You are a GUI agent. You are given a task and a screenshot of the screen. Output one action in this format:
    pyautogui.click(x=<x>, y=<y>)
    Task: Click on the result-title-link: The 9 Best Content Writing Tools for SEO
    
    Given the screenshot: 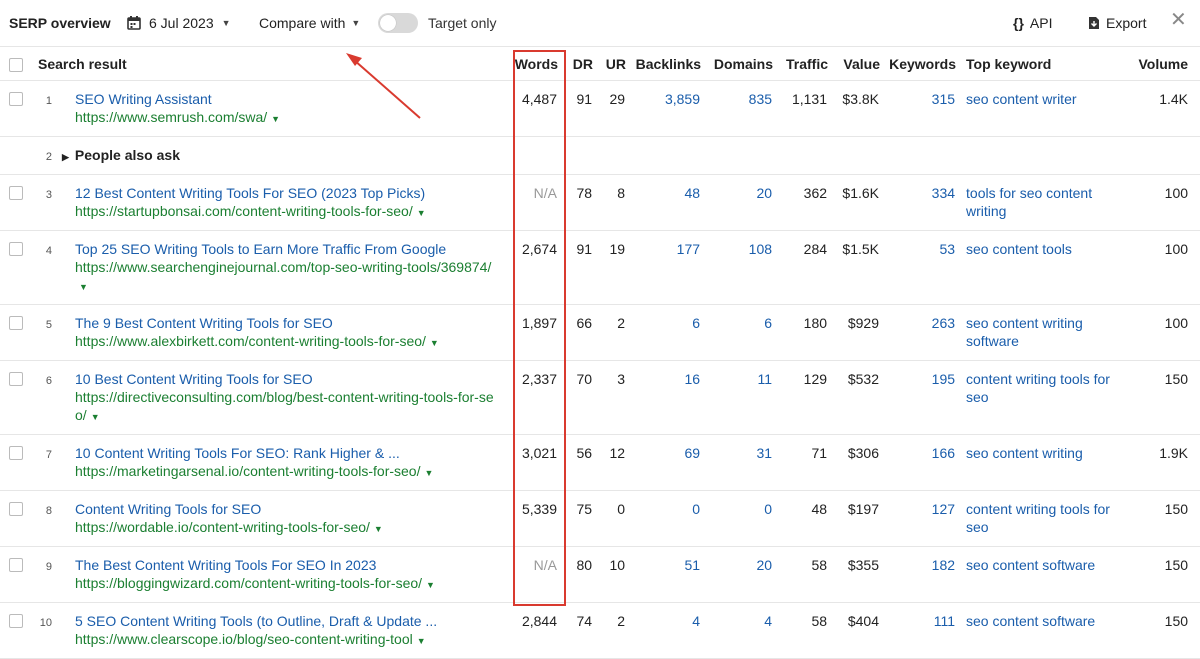 What is the action you would take?
    pyautogui.click(x=289, y=323)
    